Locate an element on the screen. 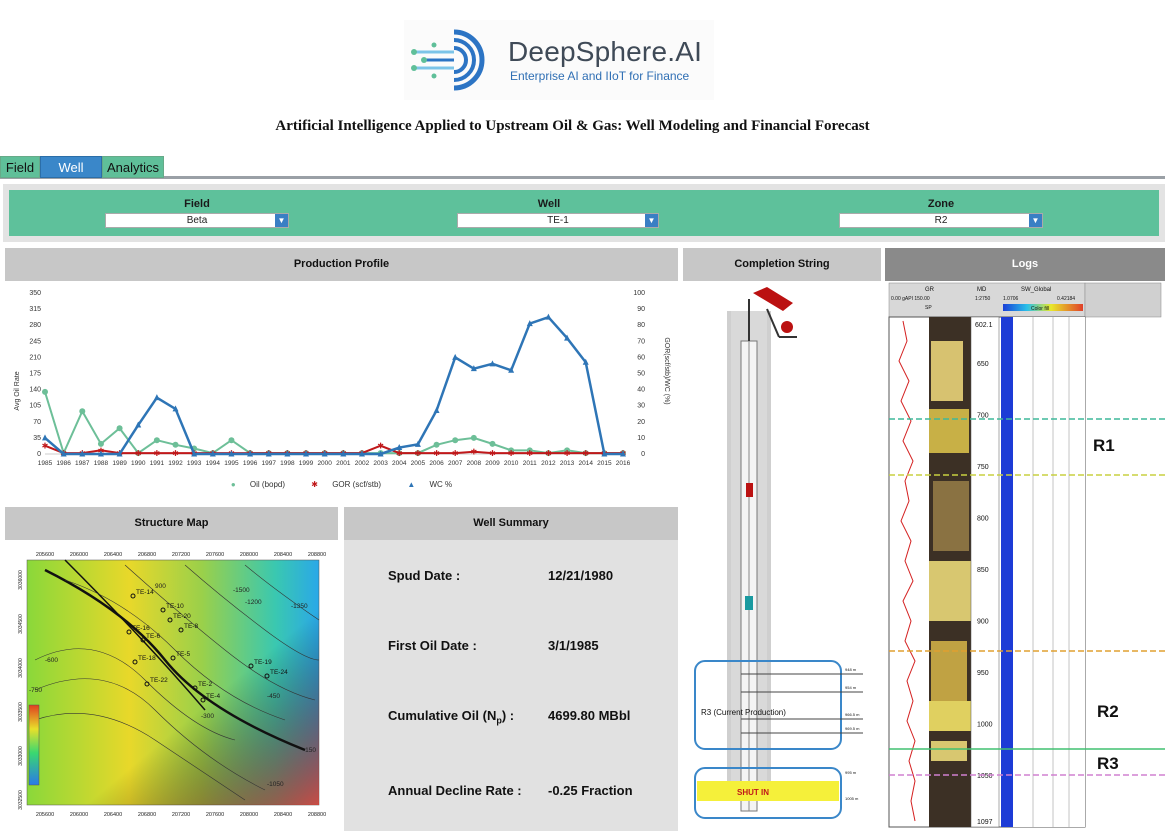  x-tick-label: 2002 is located at coordinates (362, 463).